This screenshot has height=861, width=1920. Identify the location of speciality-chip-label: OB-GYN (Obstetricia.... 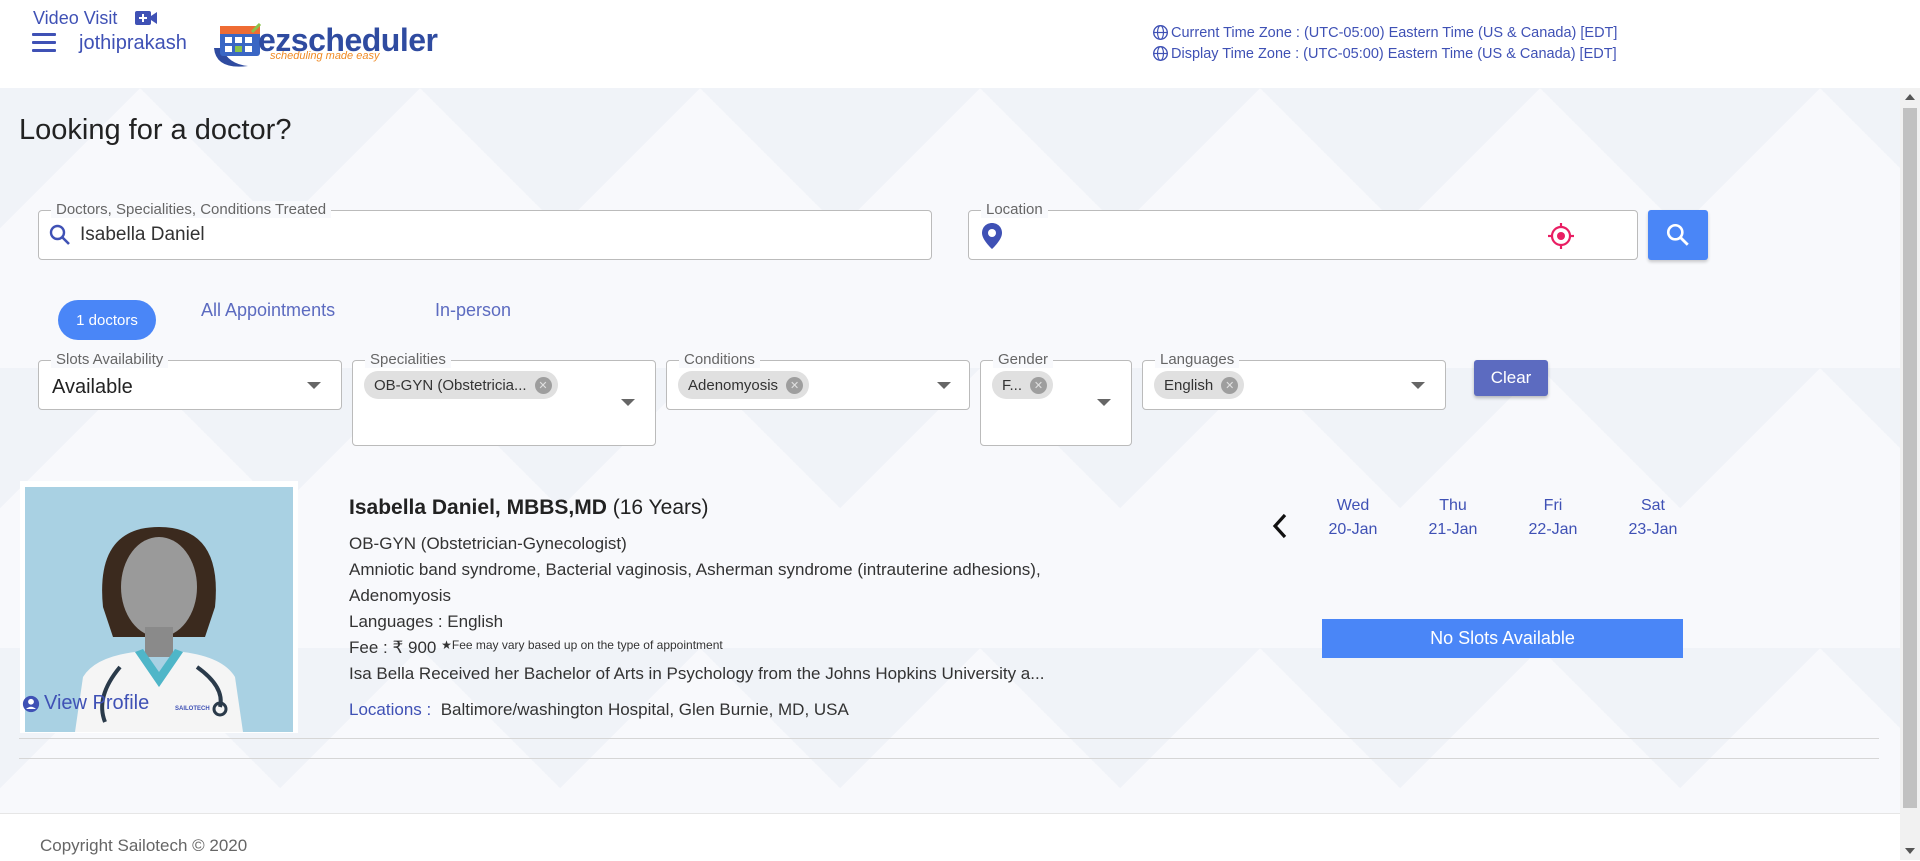
(450, 385).